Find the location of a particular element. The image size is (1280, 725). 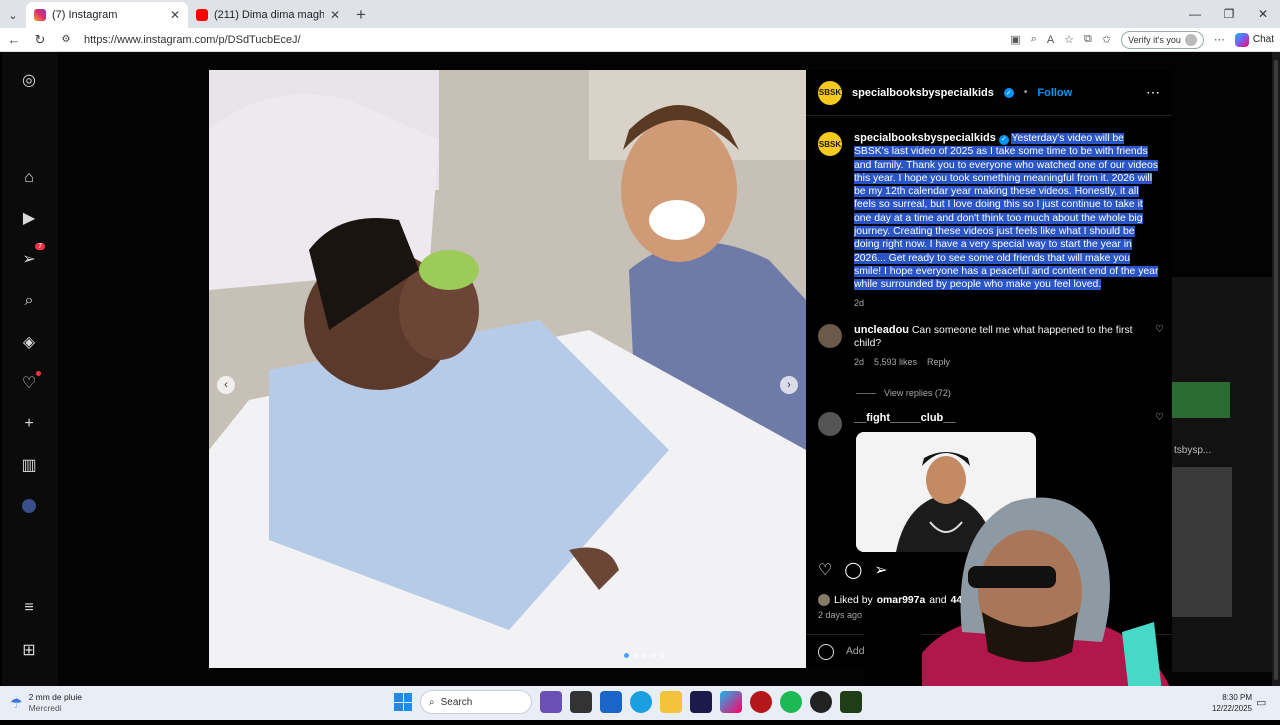

obs-icon is located at coordinates (821, 702).